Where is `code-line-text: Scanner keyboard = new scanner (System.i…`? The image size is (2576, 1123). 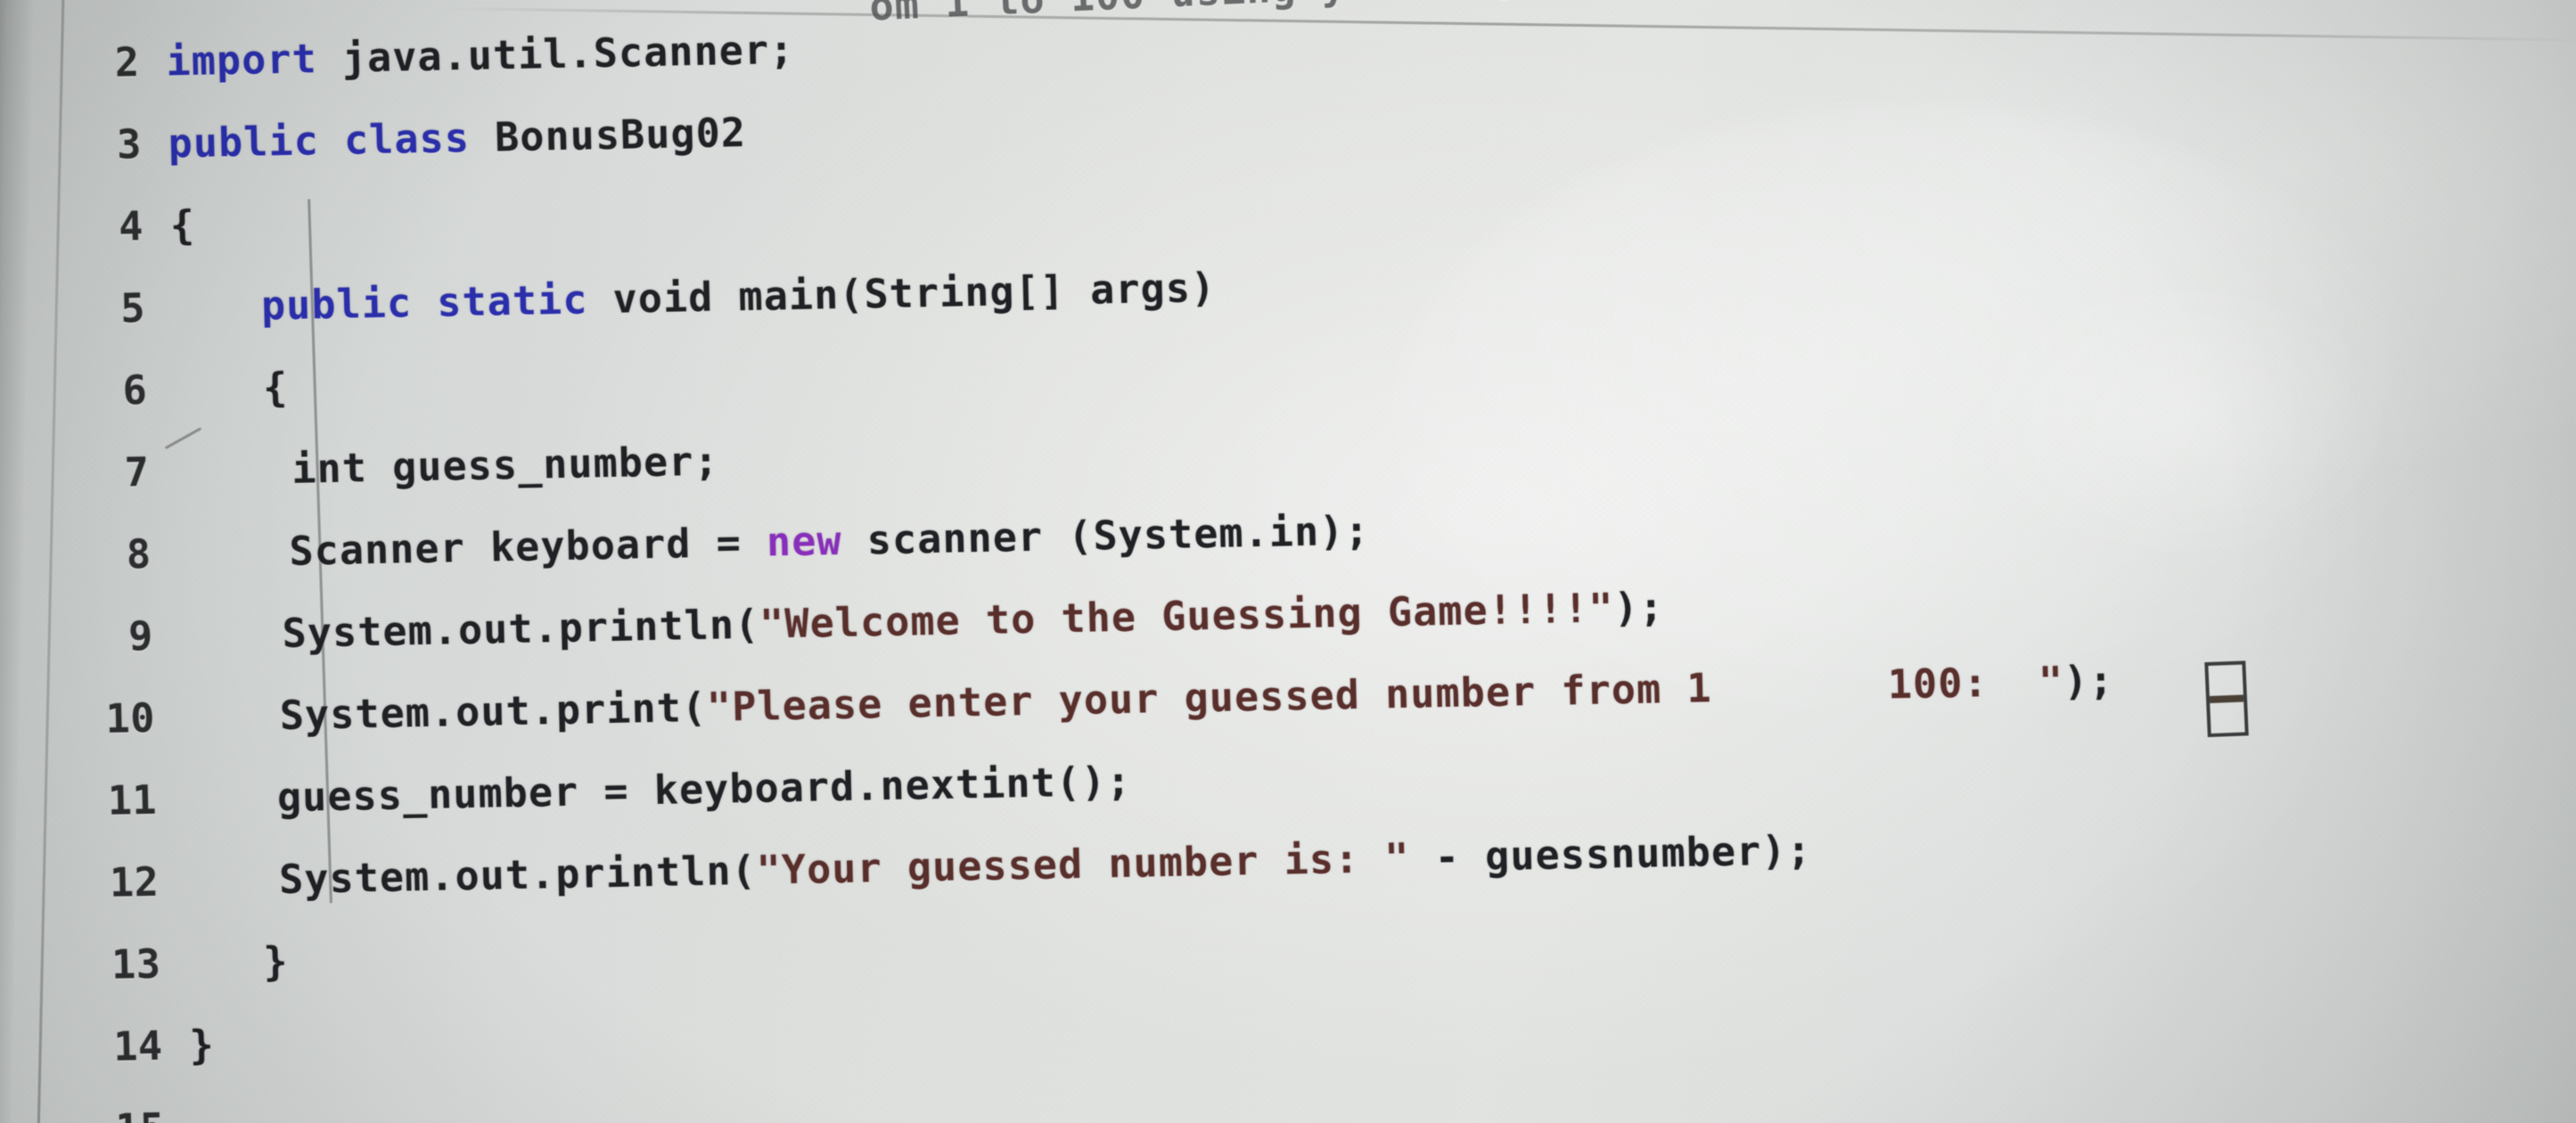
code-line-text: Scanner keyboard = new scanner (System.i… is located at coordinates (829, 541).